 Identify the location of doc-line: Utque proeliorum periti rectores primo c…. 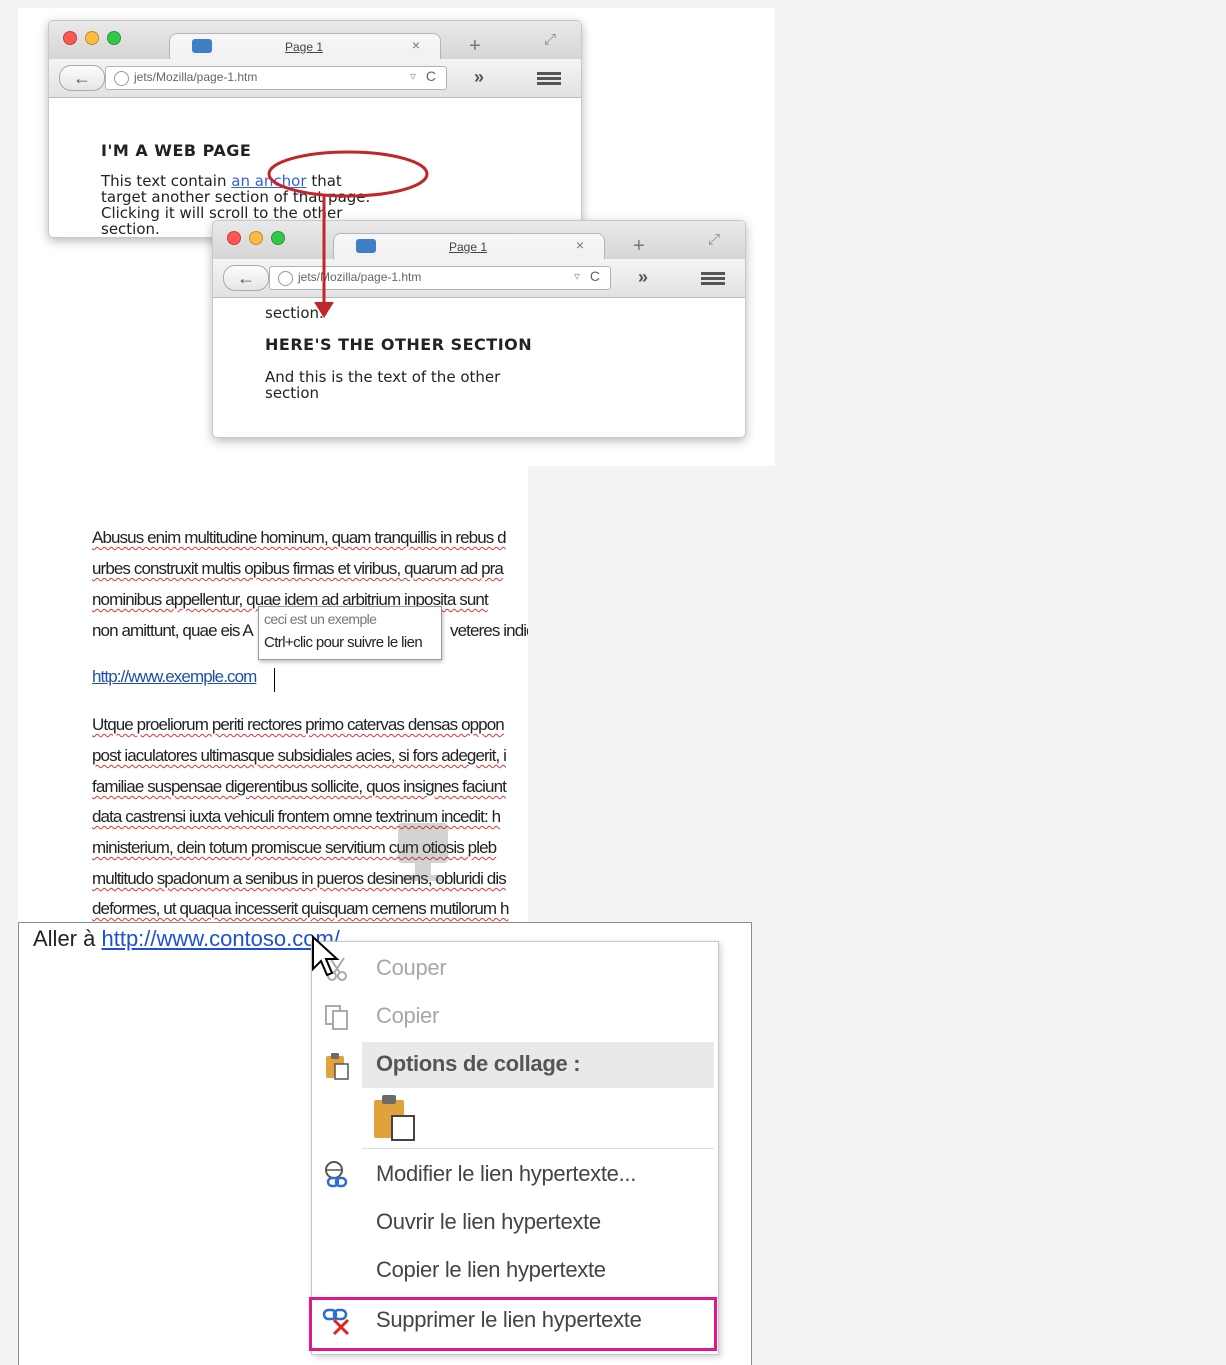
(298, 724).